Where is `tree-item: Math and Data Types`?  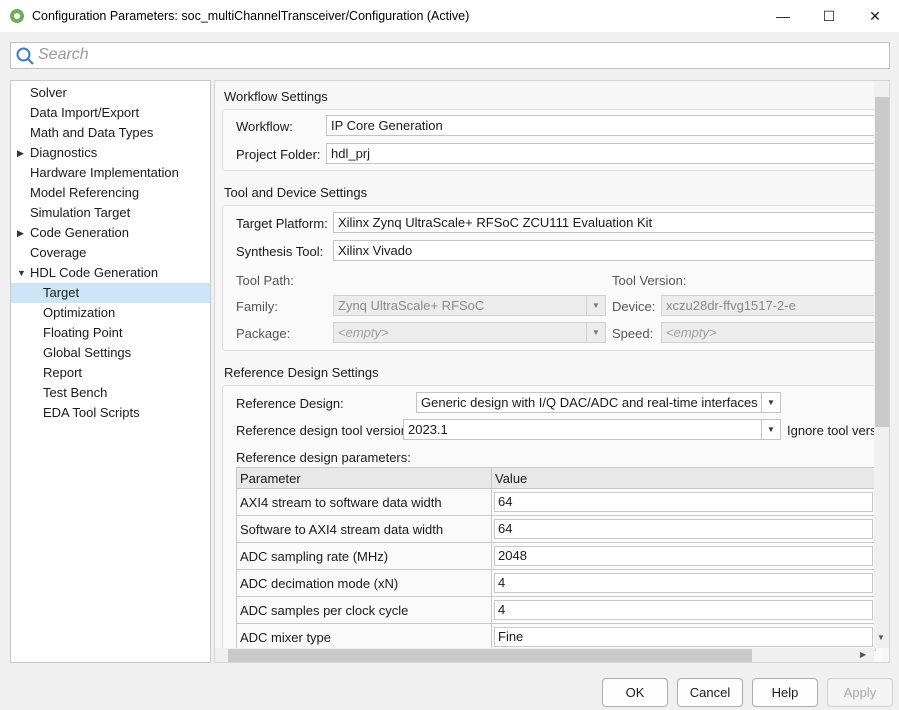
tree-item: Math and Data Types is located at coordinates (110, 133).